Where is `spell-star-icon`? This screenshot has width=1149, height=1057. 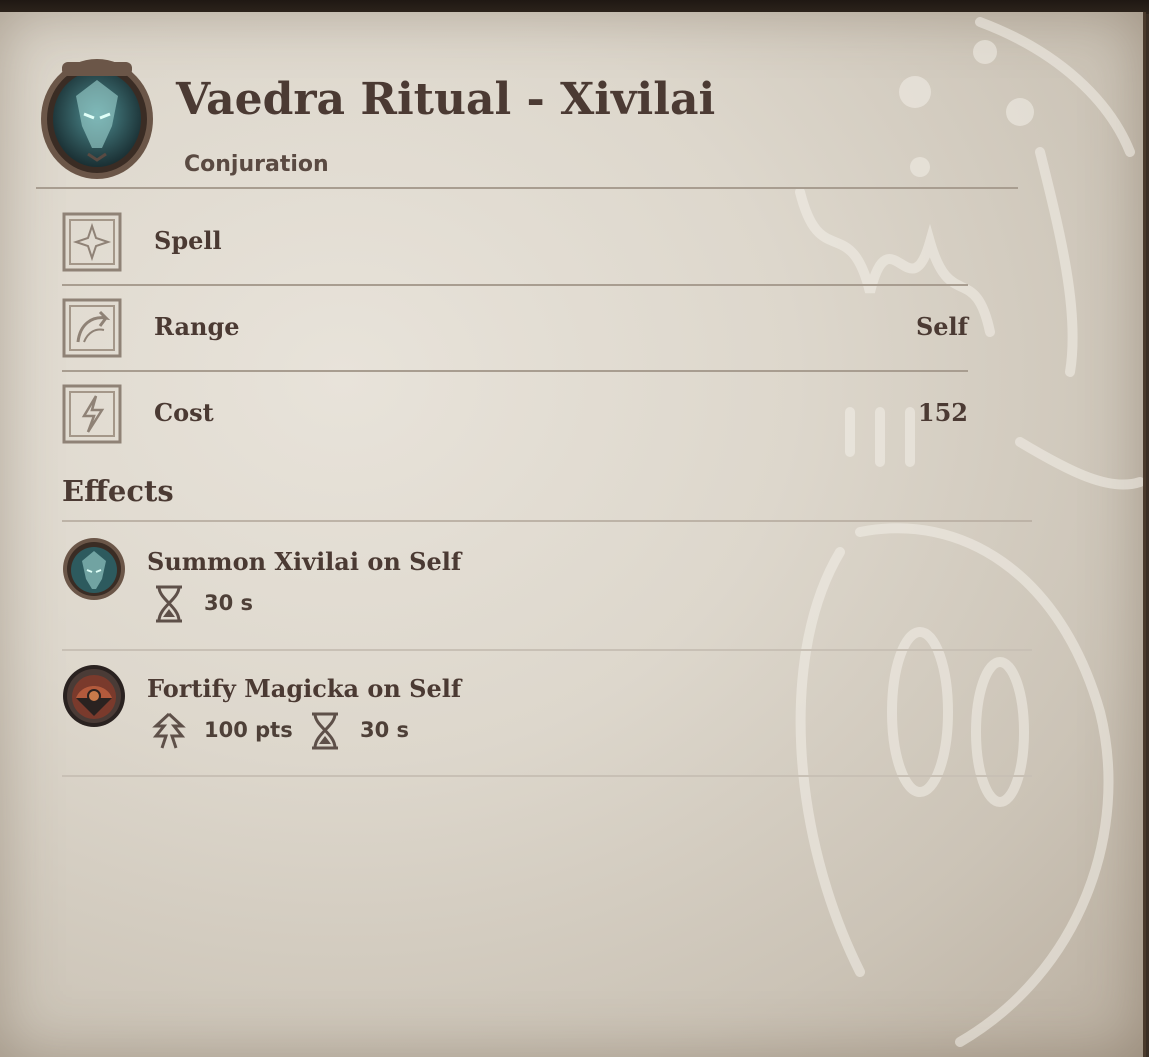
spell-star-icon is located at coordinates (92, 242).